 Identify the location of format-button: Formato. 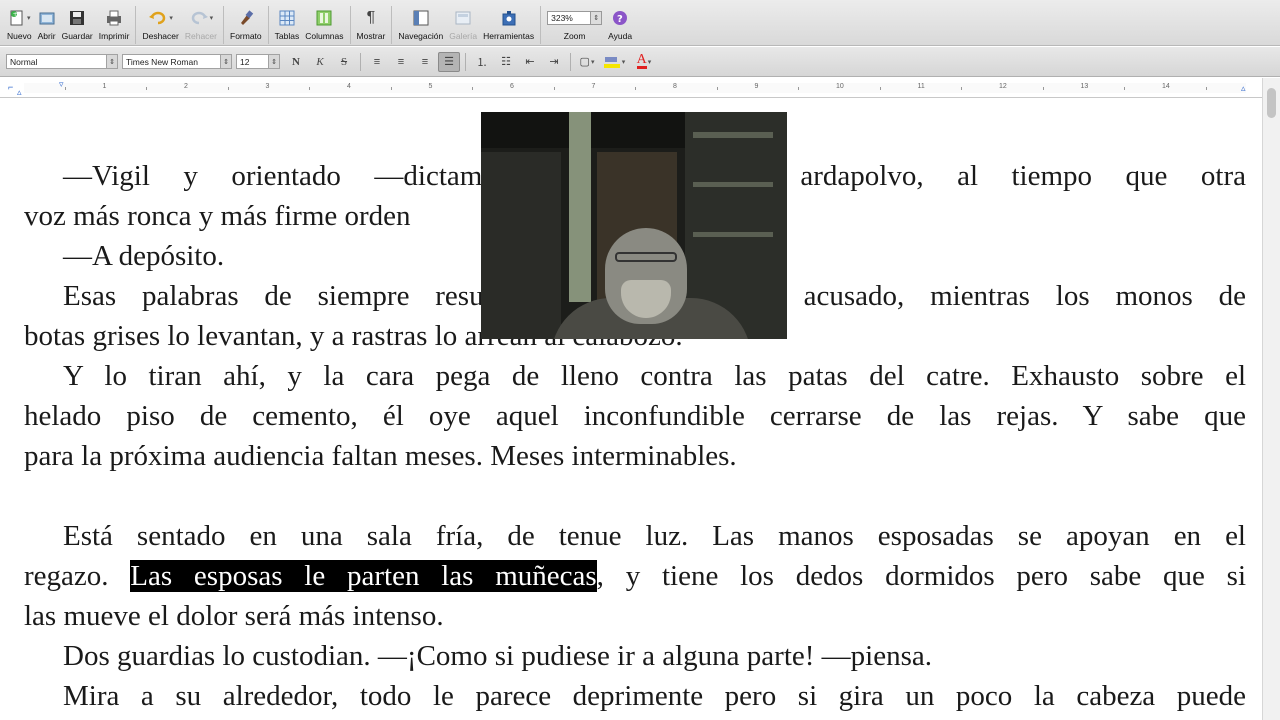
(246, 23).